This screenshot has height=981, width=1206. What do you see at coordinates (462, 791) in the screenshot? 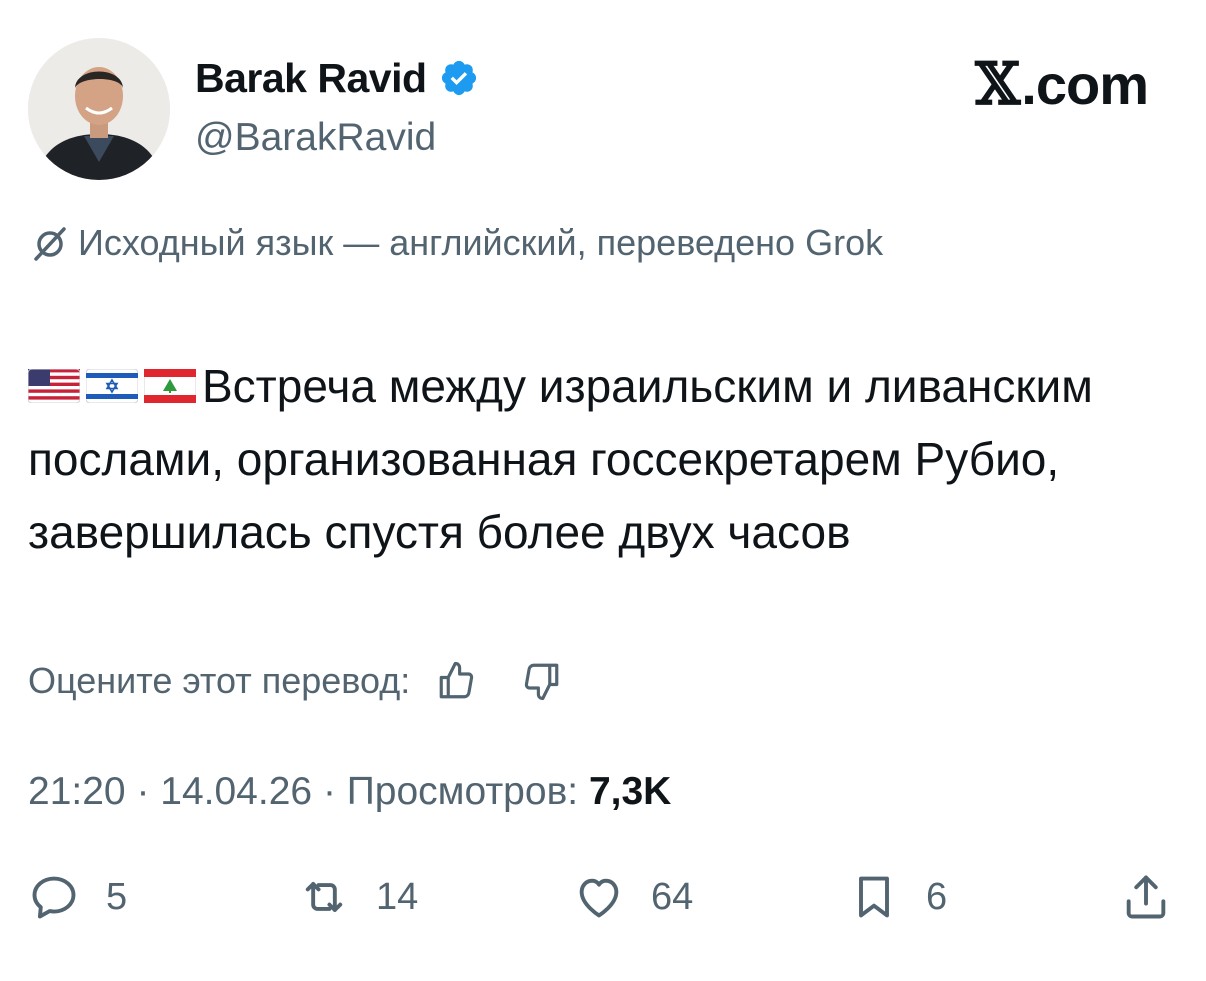
I see `views-label: Просмотров:` at bounding box center [462, 791].